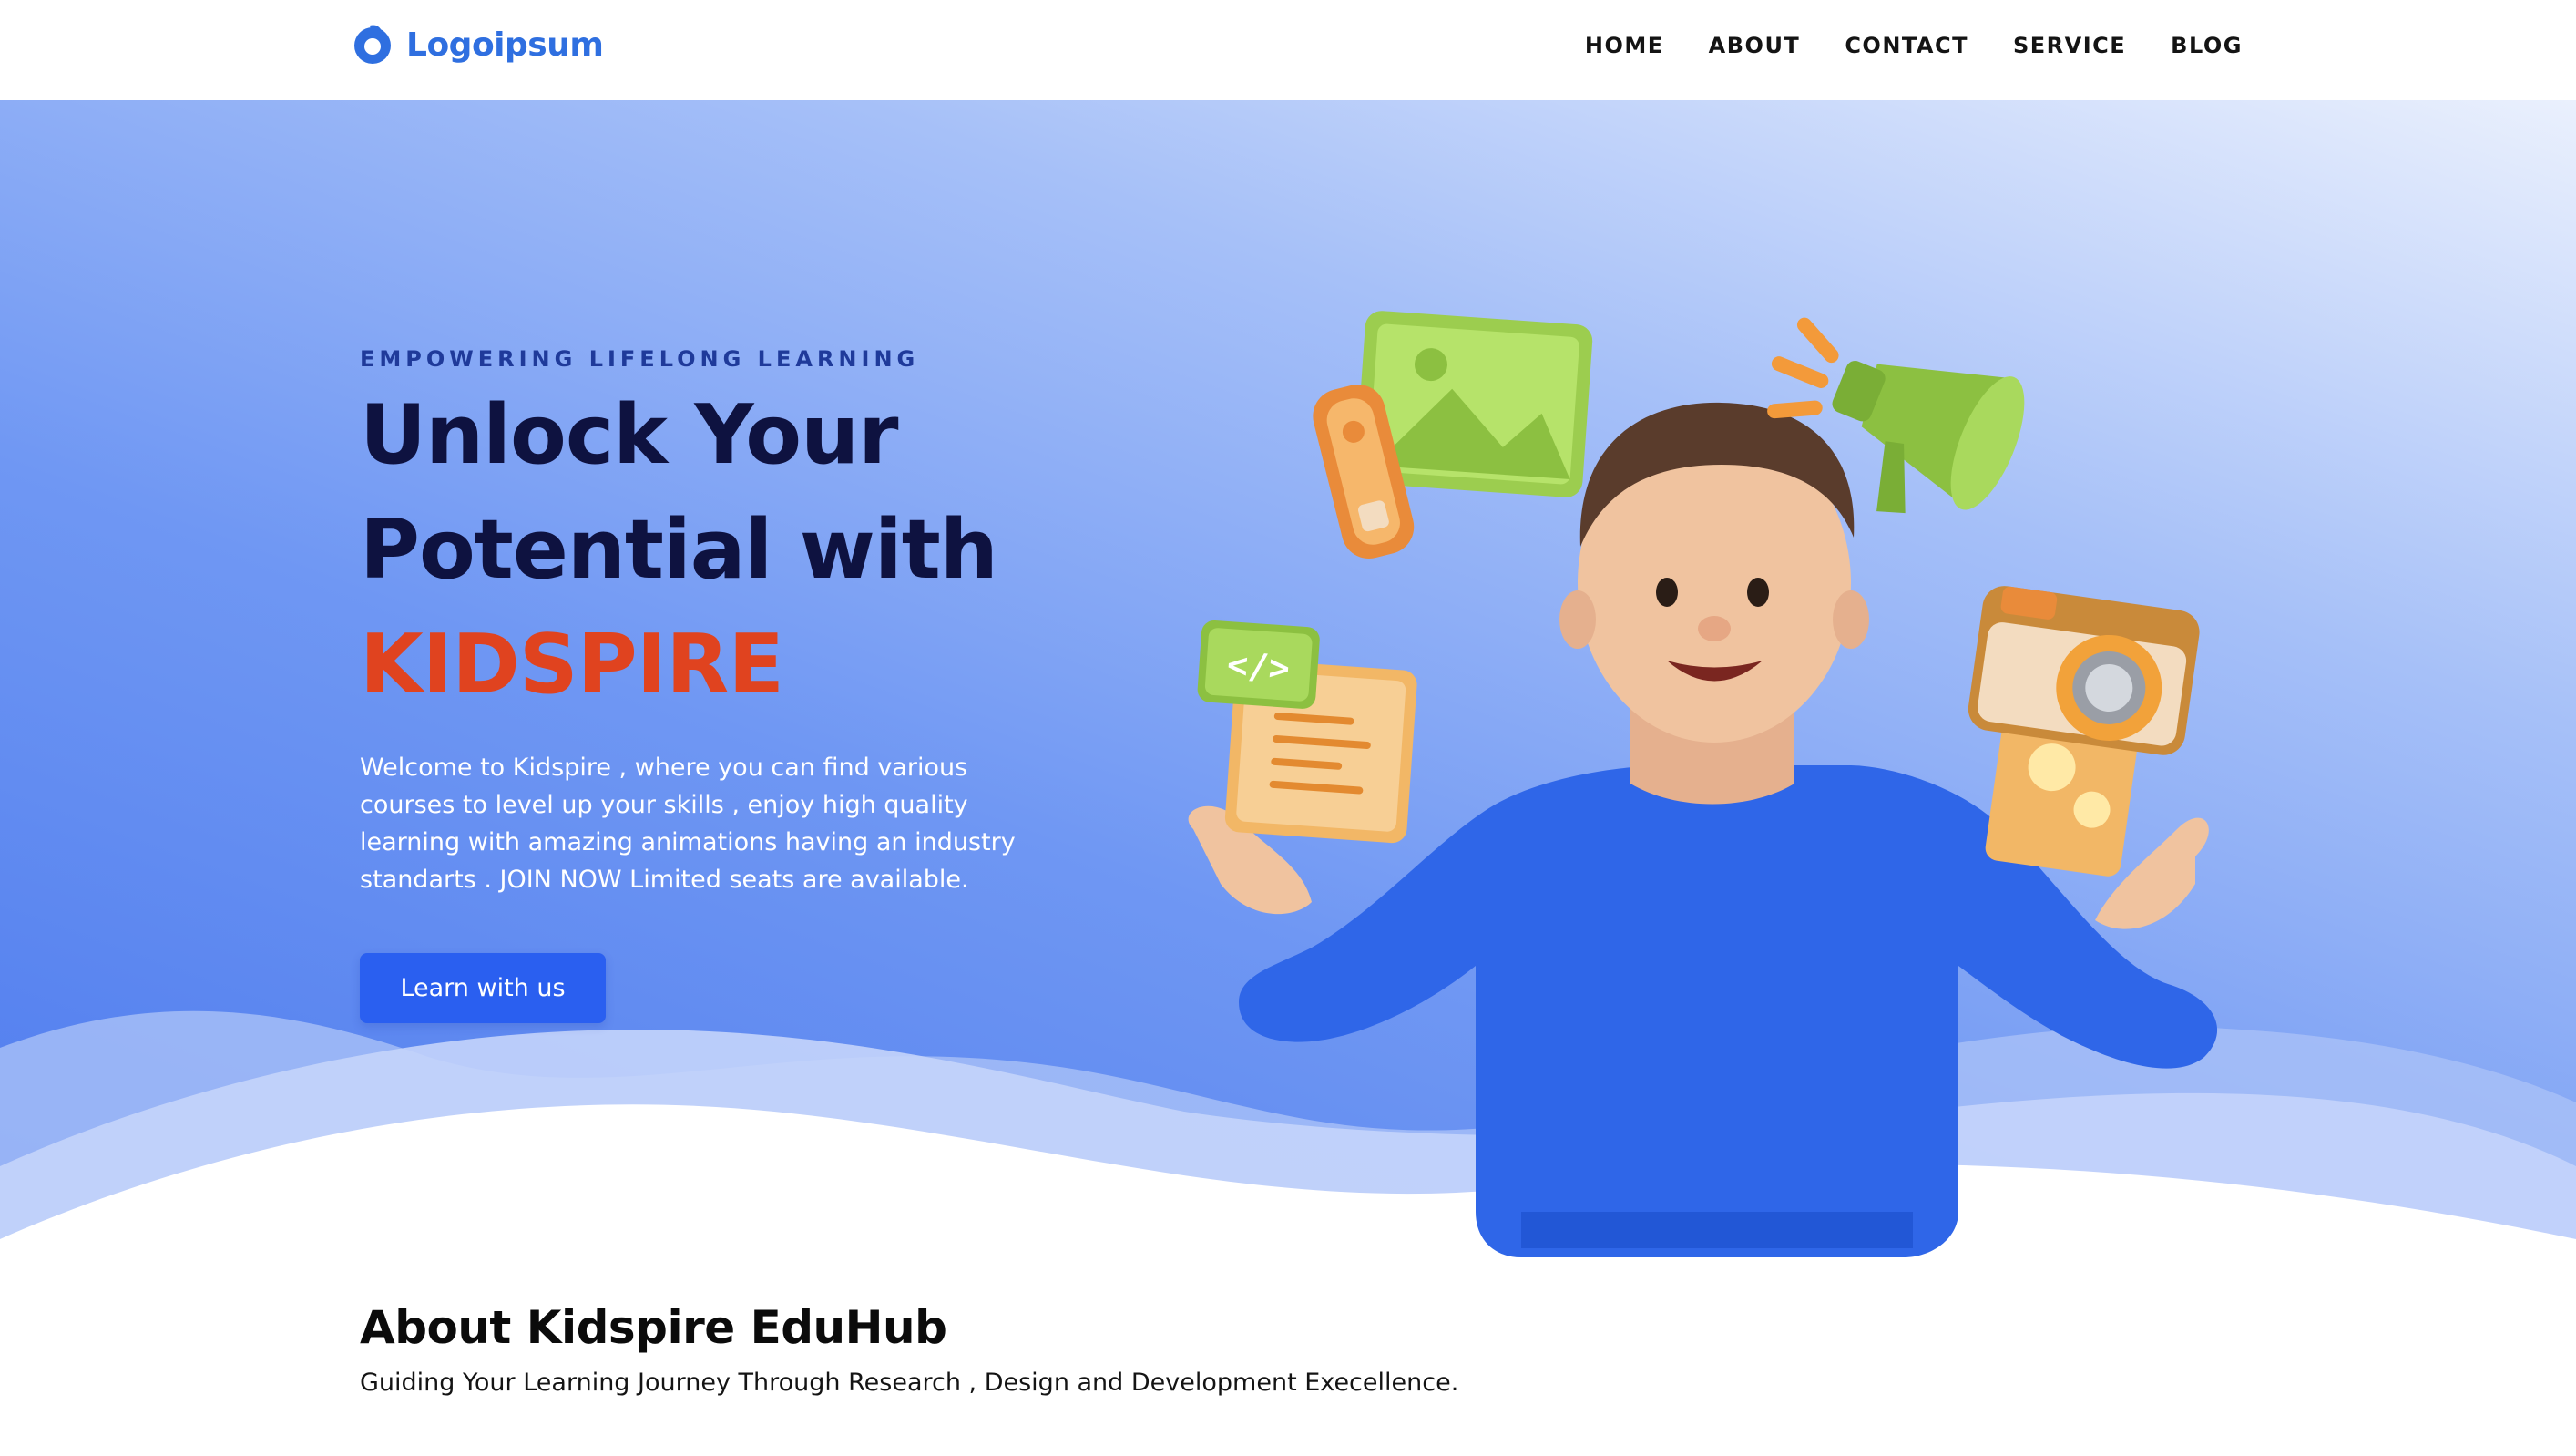 This screenshot has height=1456, width=2576. I want to click on nav-contact-link: CONTACT, so click(1906, 46).